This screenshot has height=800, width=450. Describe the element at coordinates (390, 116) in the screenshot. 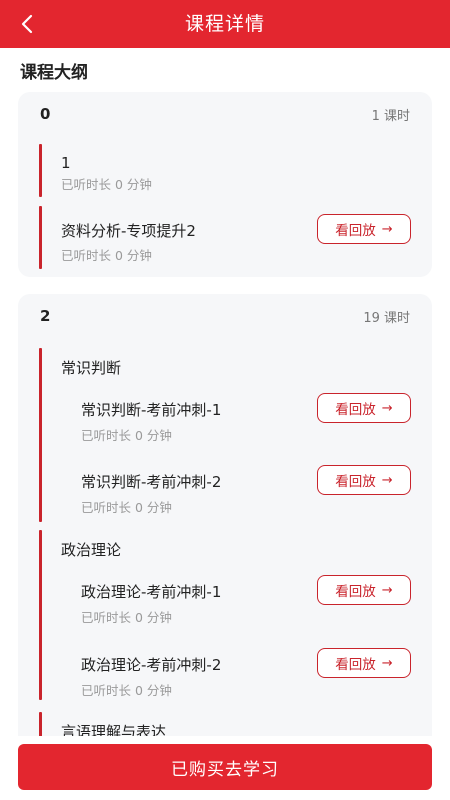

I see `lesson-count: 1 课时` at that location.